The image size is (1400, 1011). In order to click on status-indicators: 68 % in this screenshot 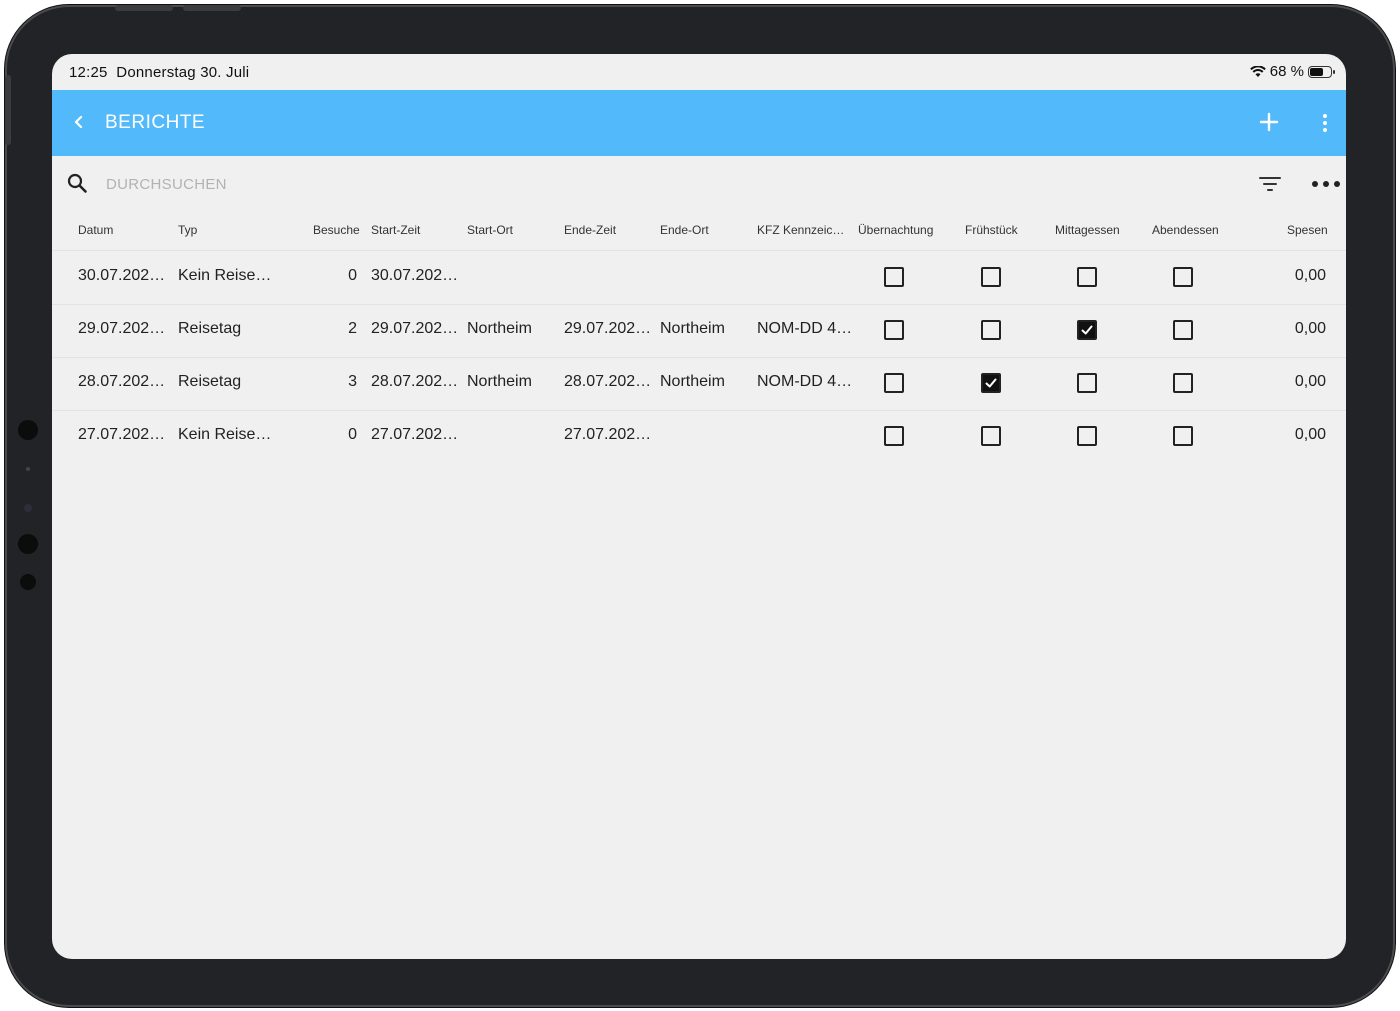, I will do `click(1292, 71)`.